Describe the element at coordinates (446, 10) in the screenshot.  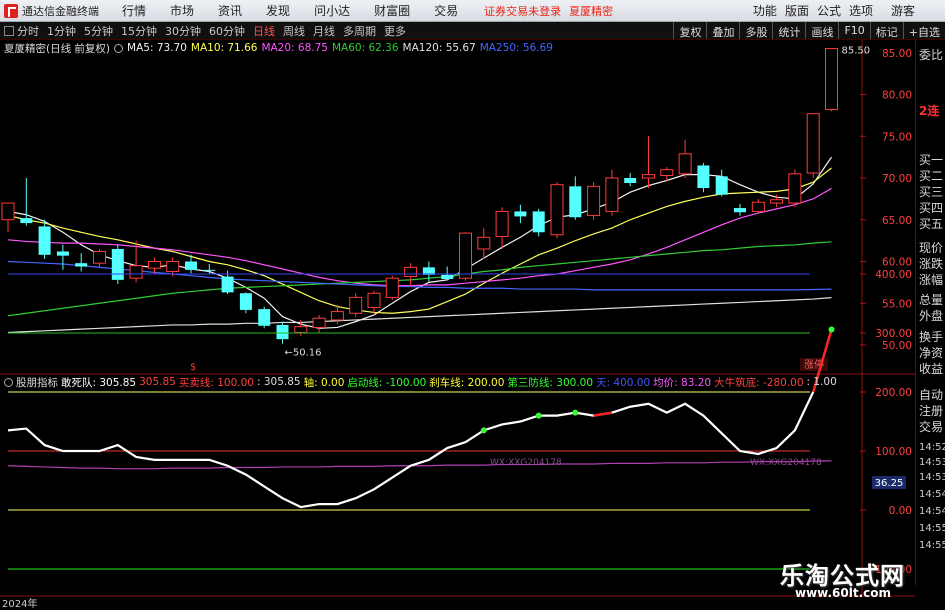
I see `menu-item-trade: 交易` at that location.